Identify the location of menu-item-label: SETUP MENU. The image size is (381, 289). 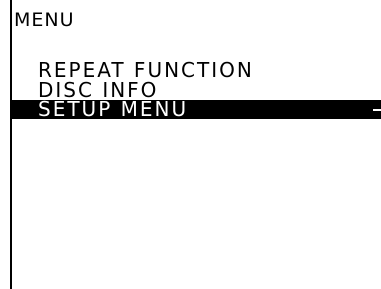
(113, 109).